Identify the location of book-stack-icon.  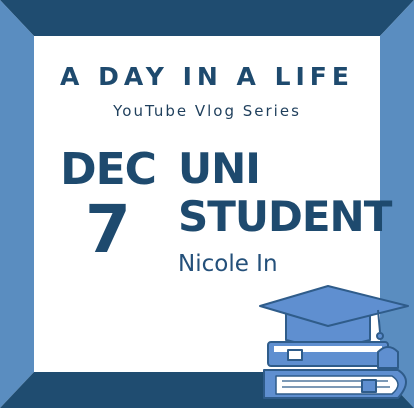
(335, 370).